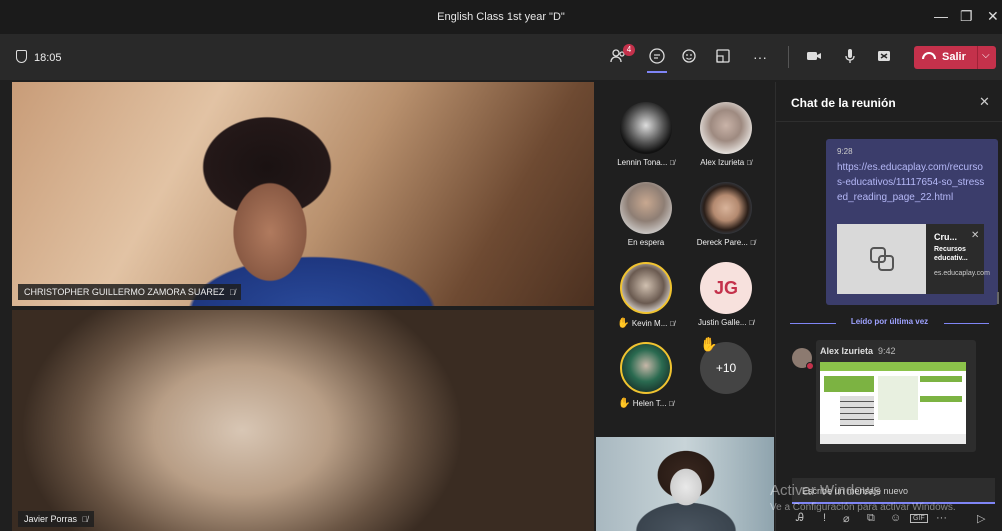 This screenshot has height=531, width=1002. Describe the element at coordinates (893, 403) in the screenshot. I see `shared-image` at that location.